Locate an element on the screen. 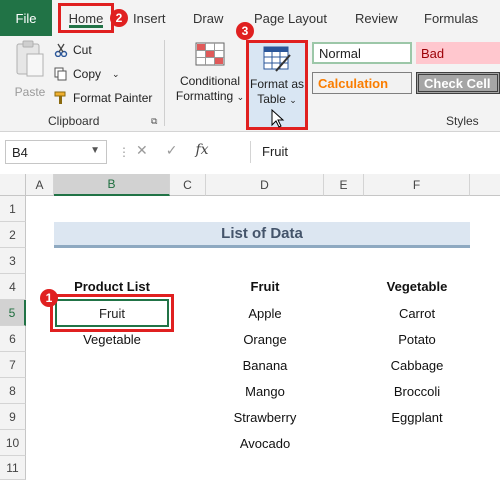 The width and height of the screenshot is (500, 480). product-list-header: Product List is located at coordinates (112, 286).